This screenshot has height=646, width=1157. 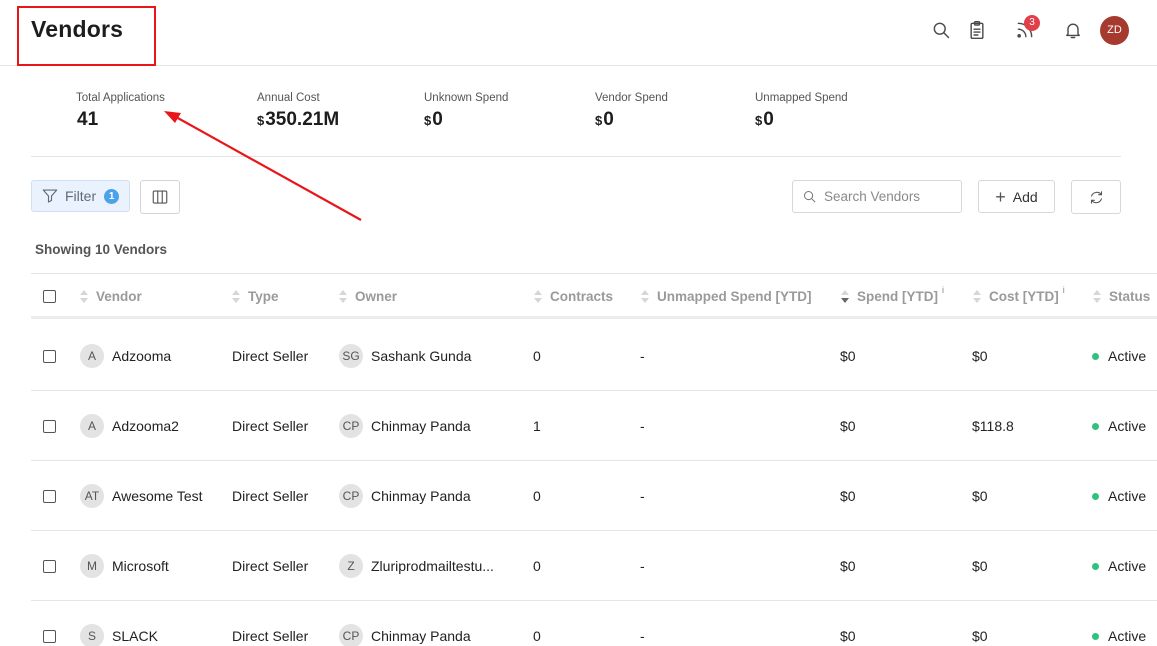 What do you see at coordinates (80, 196) in the screenshot?
I see `filter-button: Filter 1` at bounding box center [80, 196].